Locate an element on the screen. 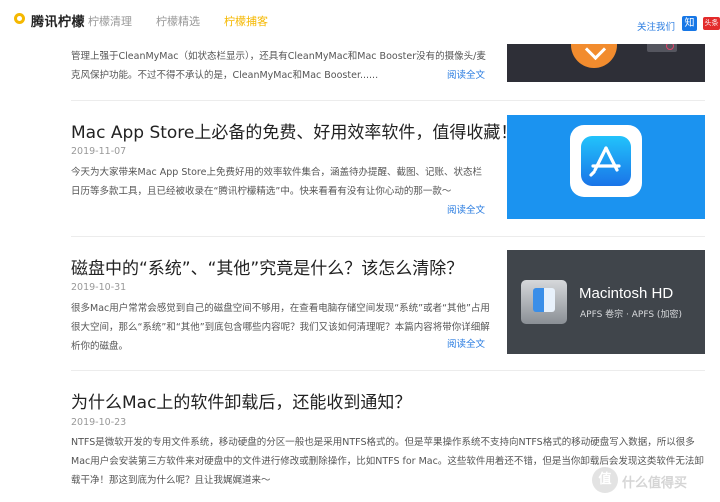  watermark: 值 什么值得买 is located at coordinates (654, 481).